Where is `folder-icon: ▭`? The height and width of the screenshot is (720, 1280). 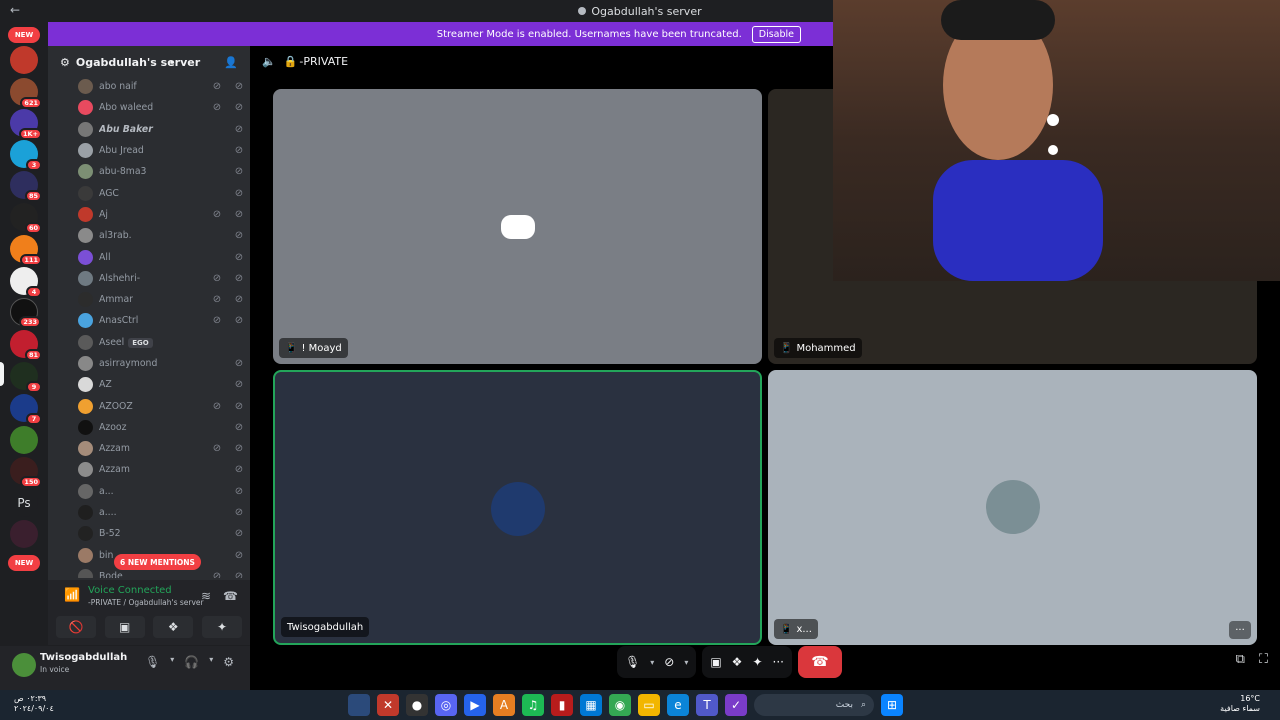
folder-icon: ▭ is located at coordinates (649, 705).